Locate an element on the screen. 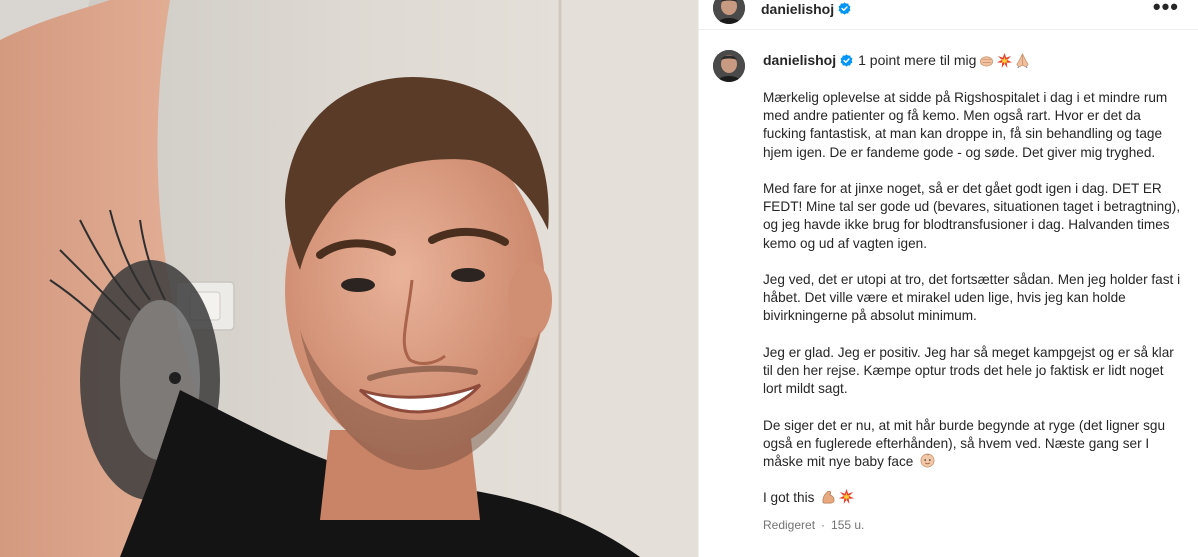 This screenshot has width=1198, height=557. caption-username: danielishoj is located at coordinates (799, 60).